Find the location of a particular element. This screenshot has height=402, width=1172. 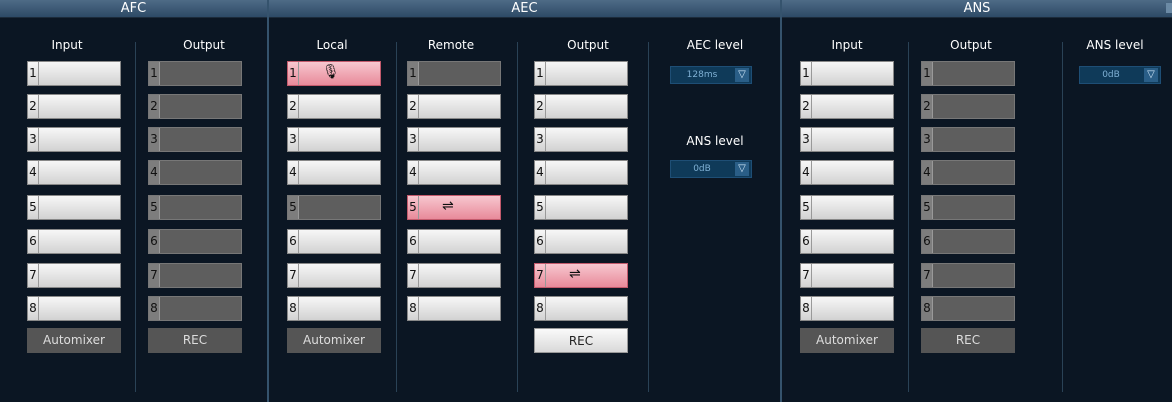

afc-output-channel-1: 1 is located at coordinates (195, 73).